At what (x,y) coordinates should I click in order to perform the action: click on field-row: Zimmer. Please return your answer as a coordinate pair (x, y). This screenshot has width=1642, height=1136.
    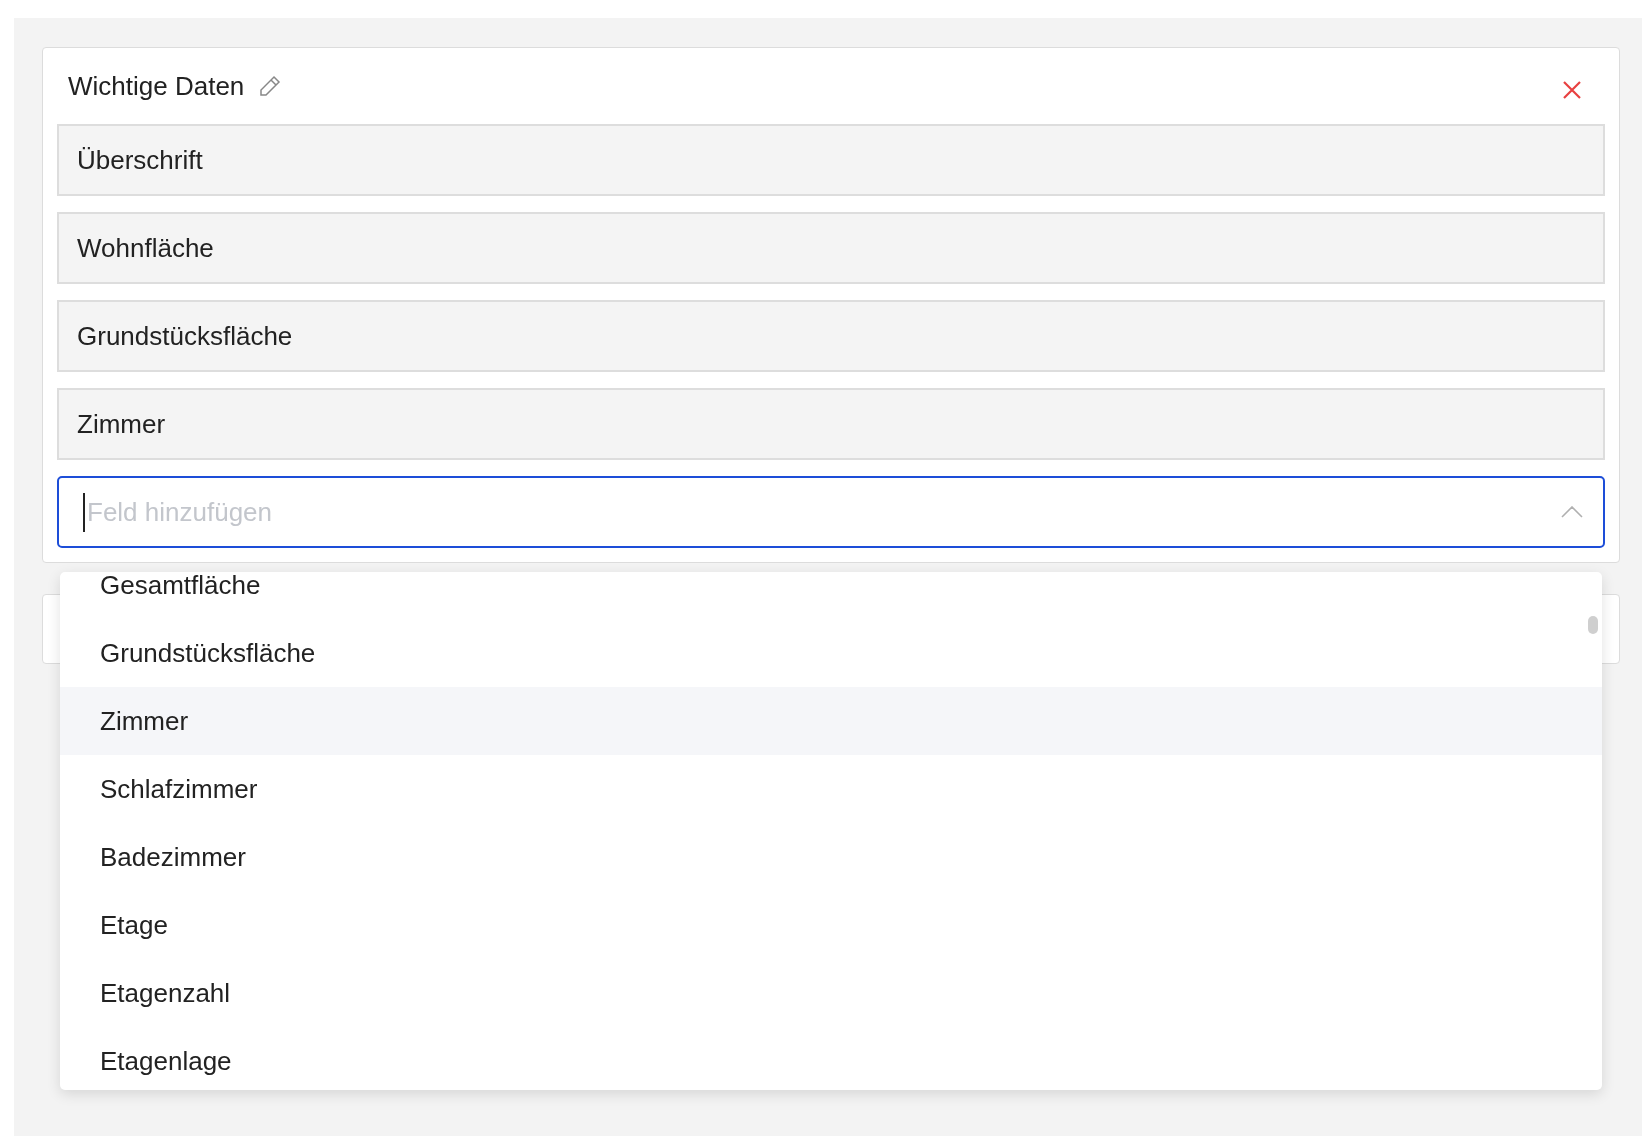
    Looking at the image, I should click on (831, 424).